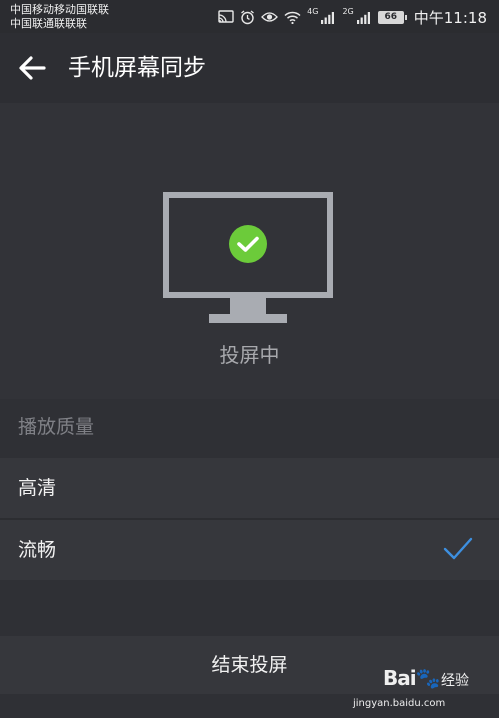  Describe the element at coordinates (313, 11) in the screenshot. I see `network-type-1: 4G` at that location.